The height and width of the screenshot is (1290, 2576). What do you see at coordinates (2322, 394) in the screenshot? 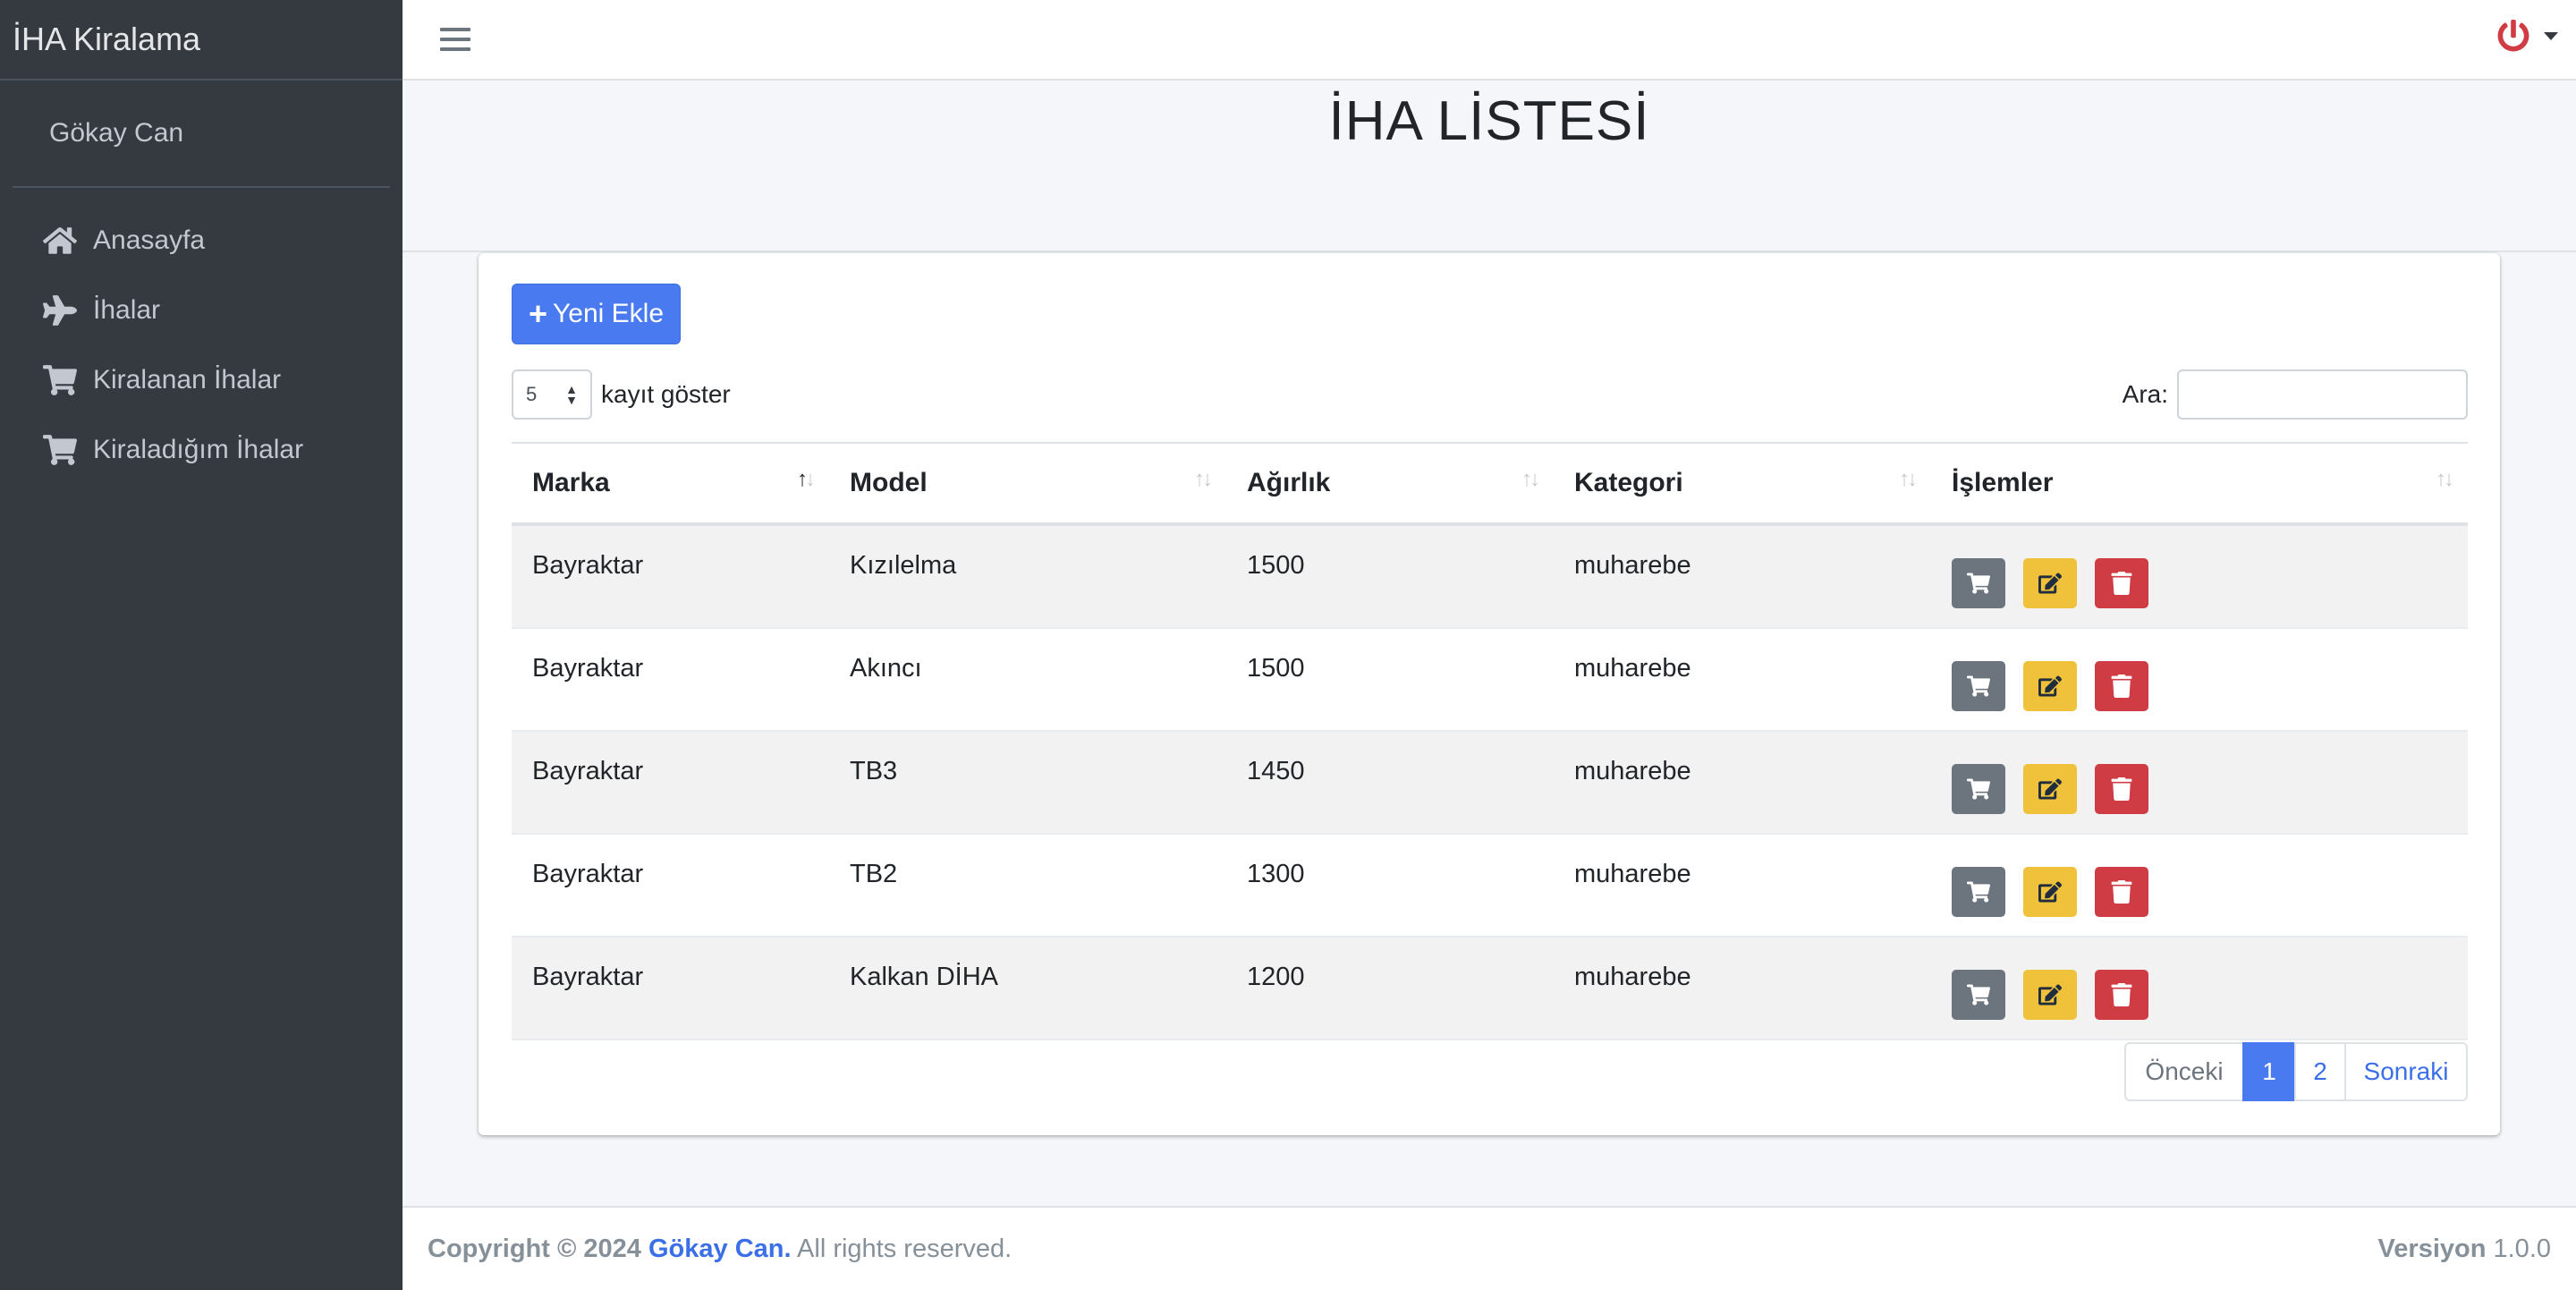
I see `search-input` at bounding box center [2322, 394].